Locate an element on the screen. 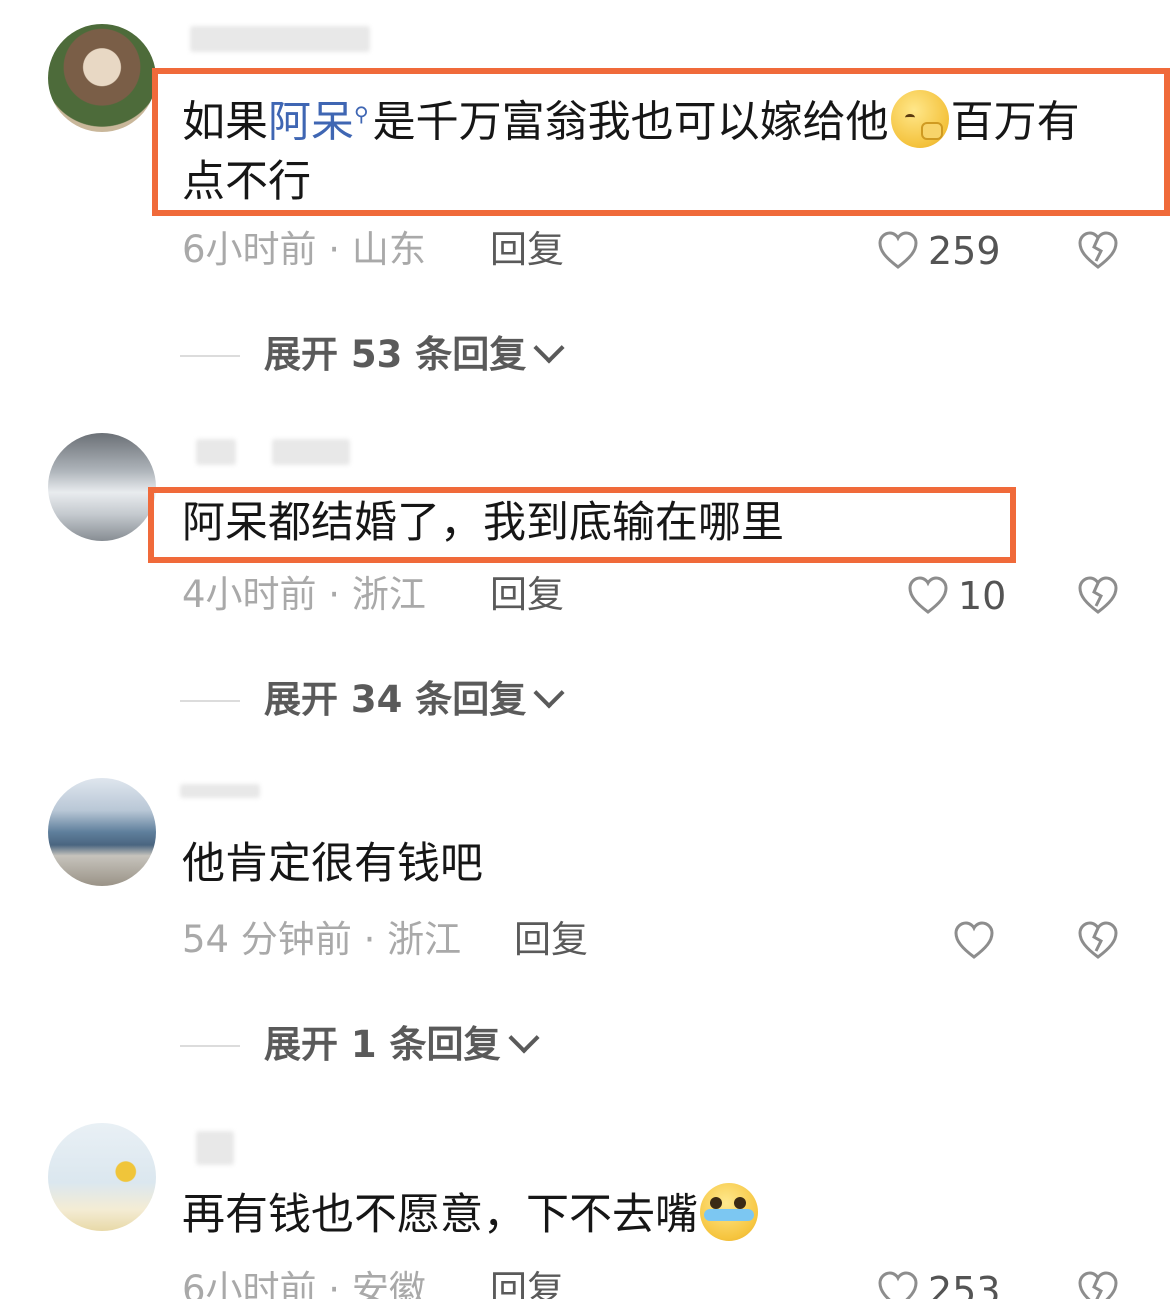 This screenshot has width=1170, height=1299. comment-text: 他肯定很有钱吧 is located at coordinates (332, 864).